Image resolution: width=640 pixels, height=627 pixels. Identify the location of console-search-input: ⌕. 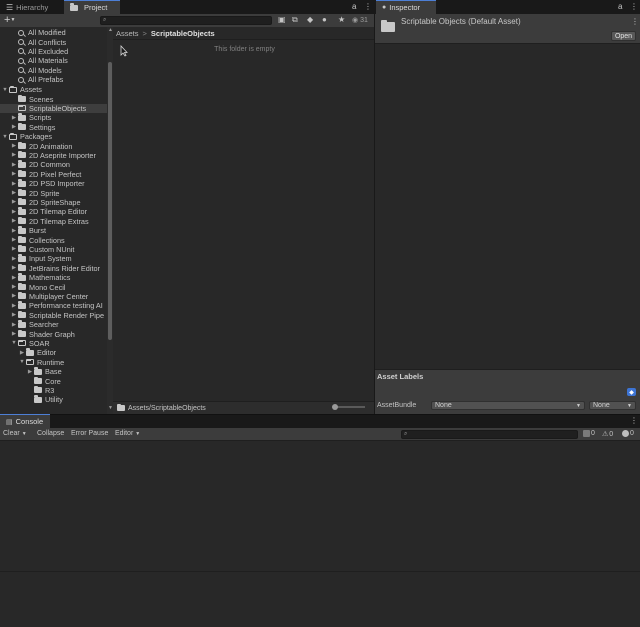
(489, 434).